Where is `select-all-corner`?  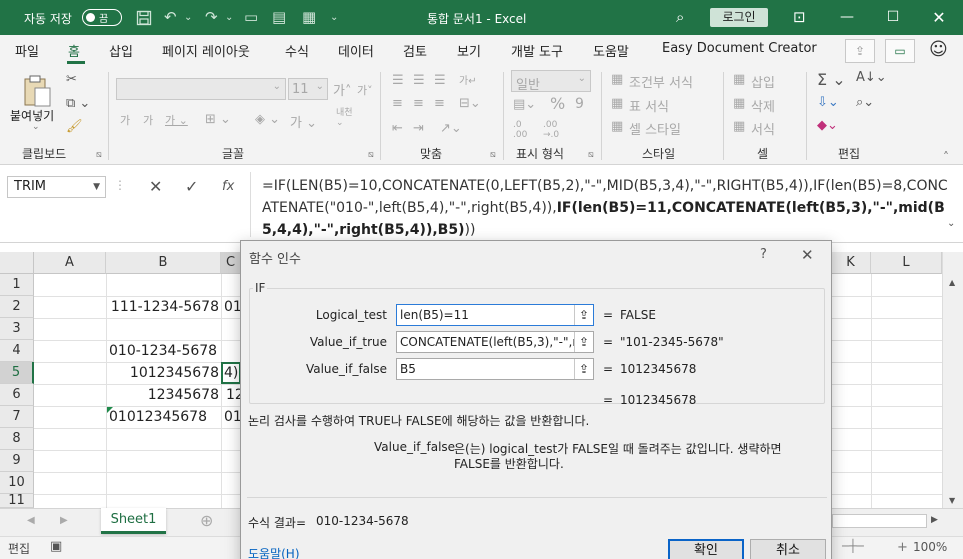
select-all-corner is located at coordinates (17, 263).